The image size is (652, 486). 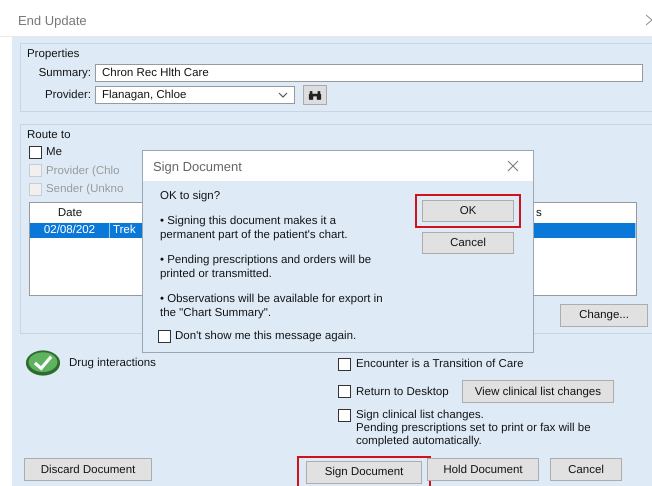 I want to click on checkbox-label: Return to Desktop, so click(x=402, y=392).